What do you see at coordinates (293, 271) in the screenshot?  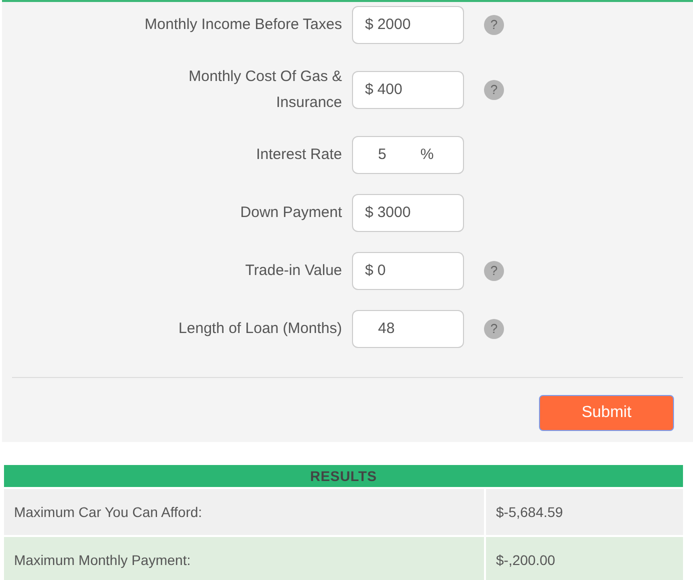 I see `field-label: Trade-in Value` at bounding box center [293, 271].